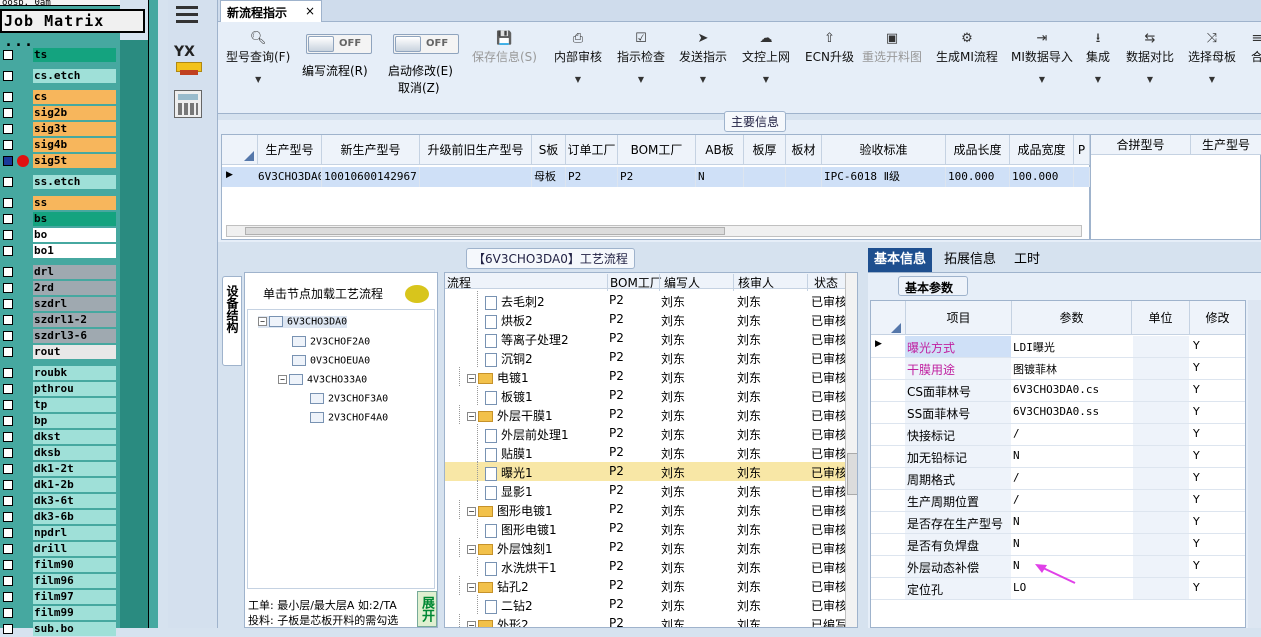 The width and height of the screenshot is (1261, 637). What do you see at coordinates (272, 177) in the screenshot?
I see `main-info-cell: 6V3CHO3DA0` at bounding box center [272, 177].